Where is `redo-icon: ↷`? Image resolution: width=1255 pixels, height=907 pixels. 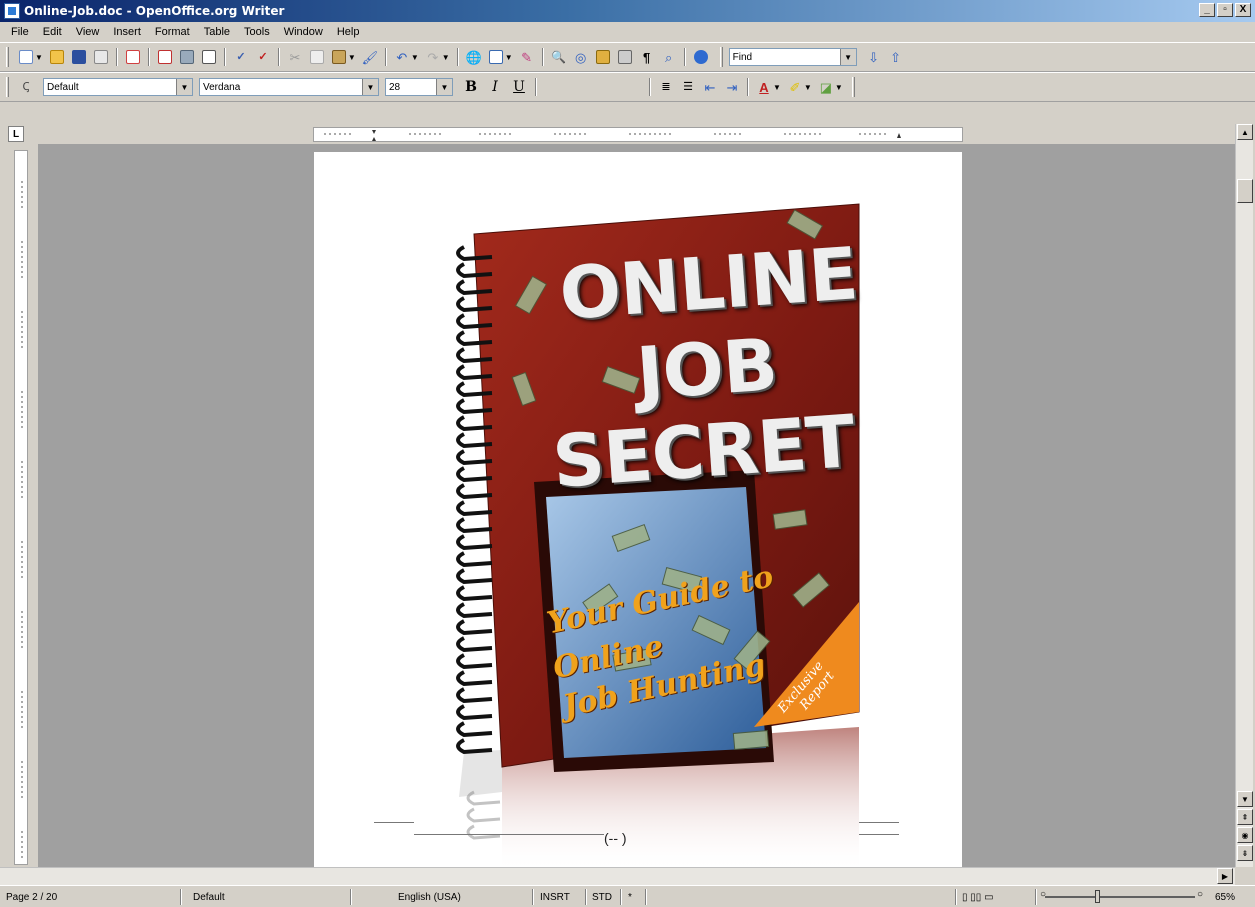
redo-icon: ↷ is located at coordinates (433, 57).